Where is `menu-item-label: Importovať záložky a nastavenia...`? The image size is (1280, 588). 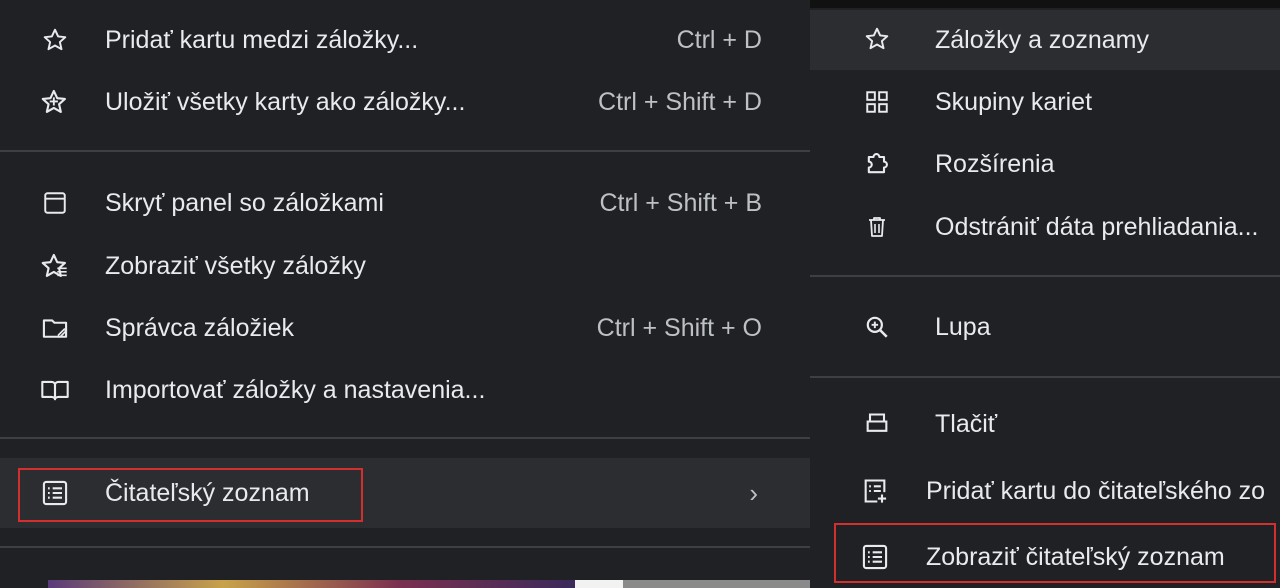
menu-item-label: Importovať záložky a nastavenia... is located at coordinates (295, 389).